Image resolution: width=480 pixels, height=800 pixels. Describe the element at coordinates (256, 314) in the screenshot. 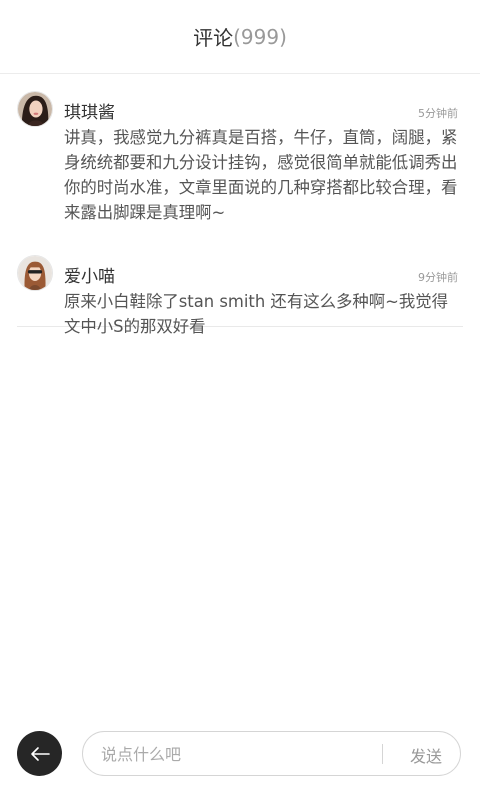

I see `comment-text: 原来小白鞋除了stan smith 还有这么多种啊~我觉得文中小S的那双好看` at that location.